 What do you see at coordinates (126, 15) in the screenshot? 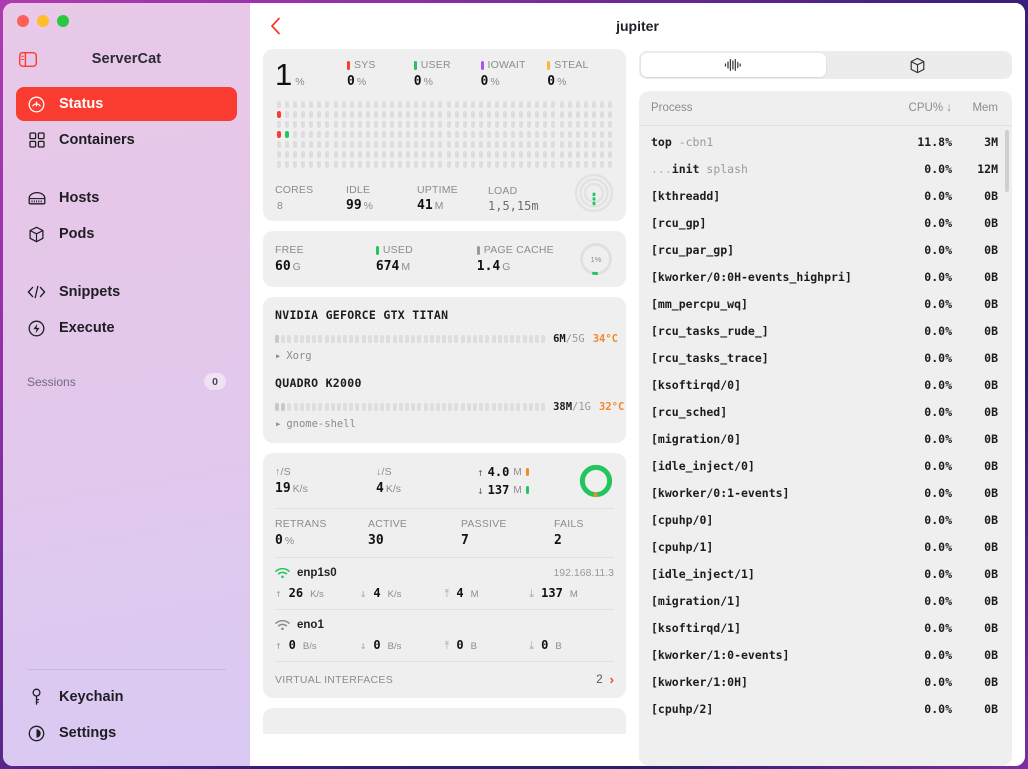
I see `window-controls` at bounding box center [126, 15].